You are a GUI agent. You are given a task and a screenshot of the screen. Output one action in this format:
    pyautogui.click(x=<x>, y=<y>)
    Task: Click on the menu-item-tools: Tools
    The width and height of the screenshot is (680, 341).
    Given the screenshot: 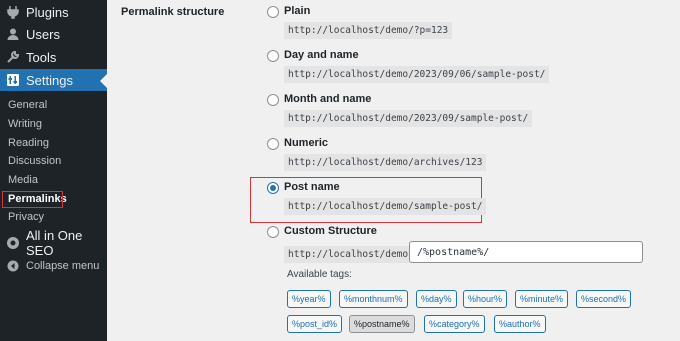 What is the action you would take?
    pyautogui.click(x=53, y=57)
    